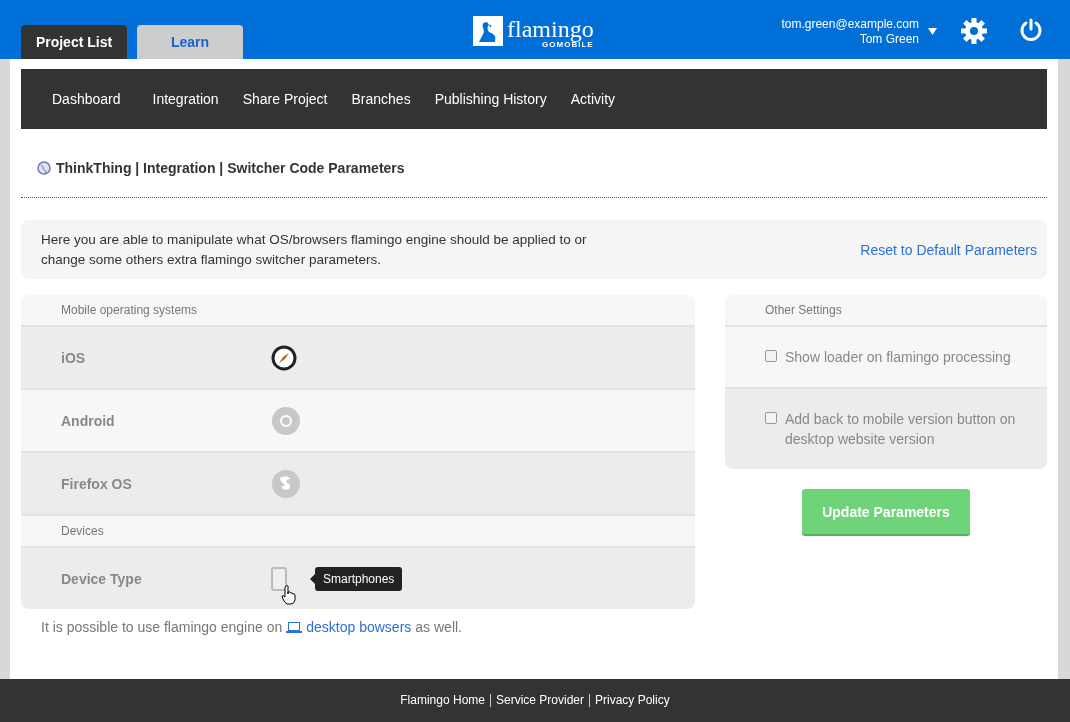 The width and height of the screenshot is (1070, 722). Describe the element at coordinates (279, 578) in the screenshot. I see `phone-icon` at that location.